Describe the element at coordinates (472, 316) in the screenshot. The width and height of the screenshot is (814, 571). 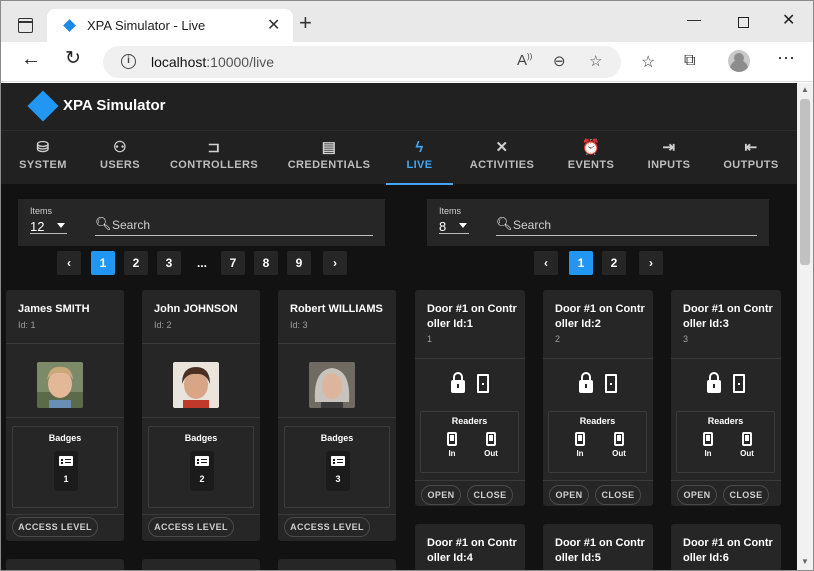
I see `door-name: Door #1 on Contr oller Id:1` at that location.